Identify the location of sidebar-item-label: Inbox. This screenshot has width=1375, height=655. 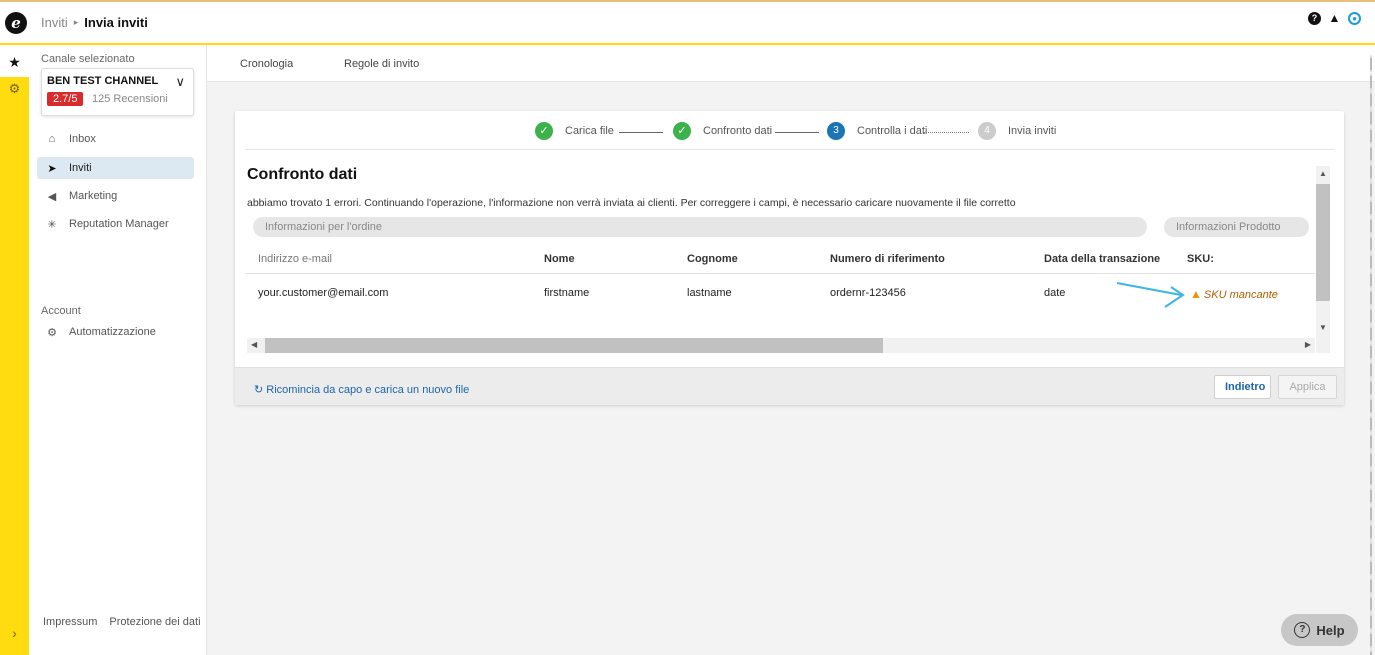
(82, 139).